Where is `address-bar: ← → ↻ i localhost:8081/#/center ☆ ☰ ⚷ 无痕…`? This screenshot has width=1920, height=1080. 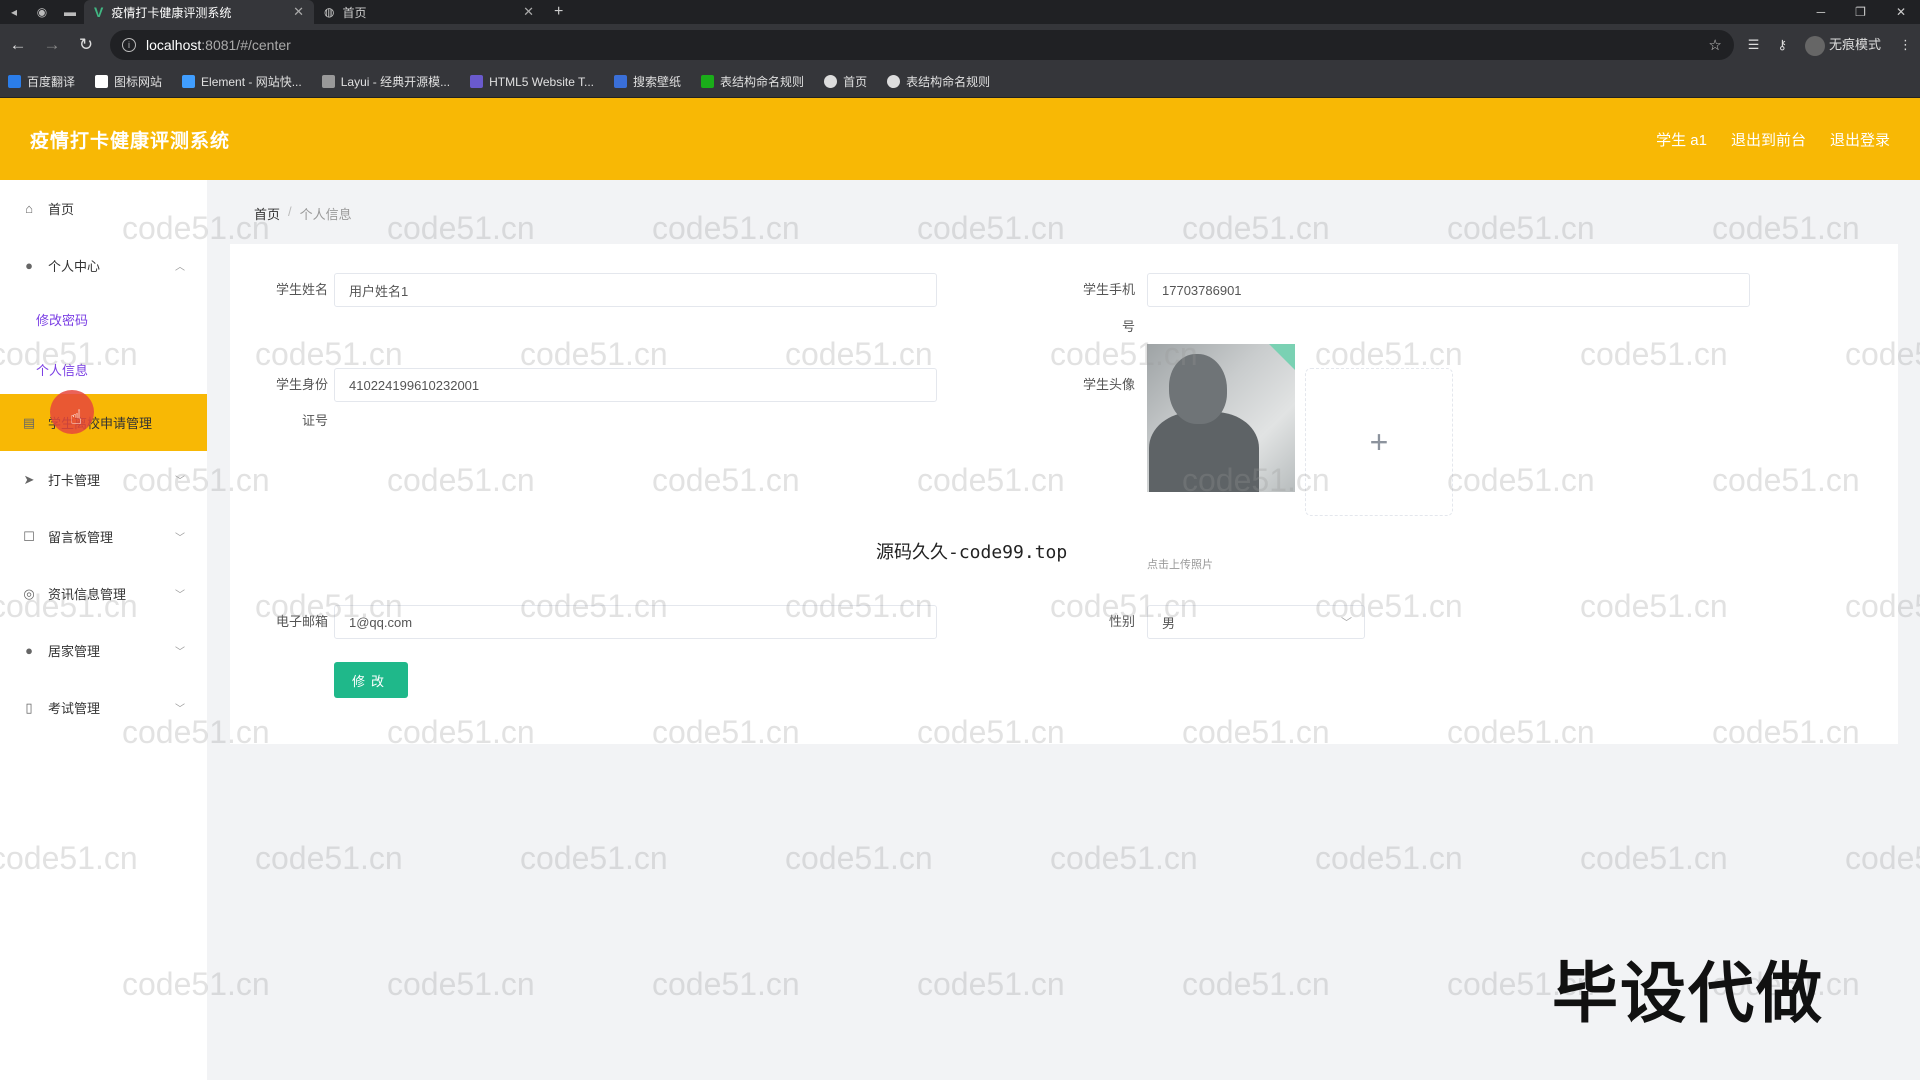 address-bar: ← → ↻ i localhost:8081/#/center ☆ ☰ ⚷ 无痕… is located at coordinates (960, 45).